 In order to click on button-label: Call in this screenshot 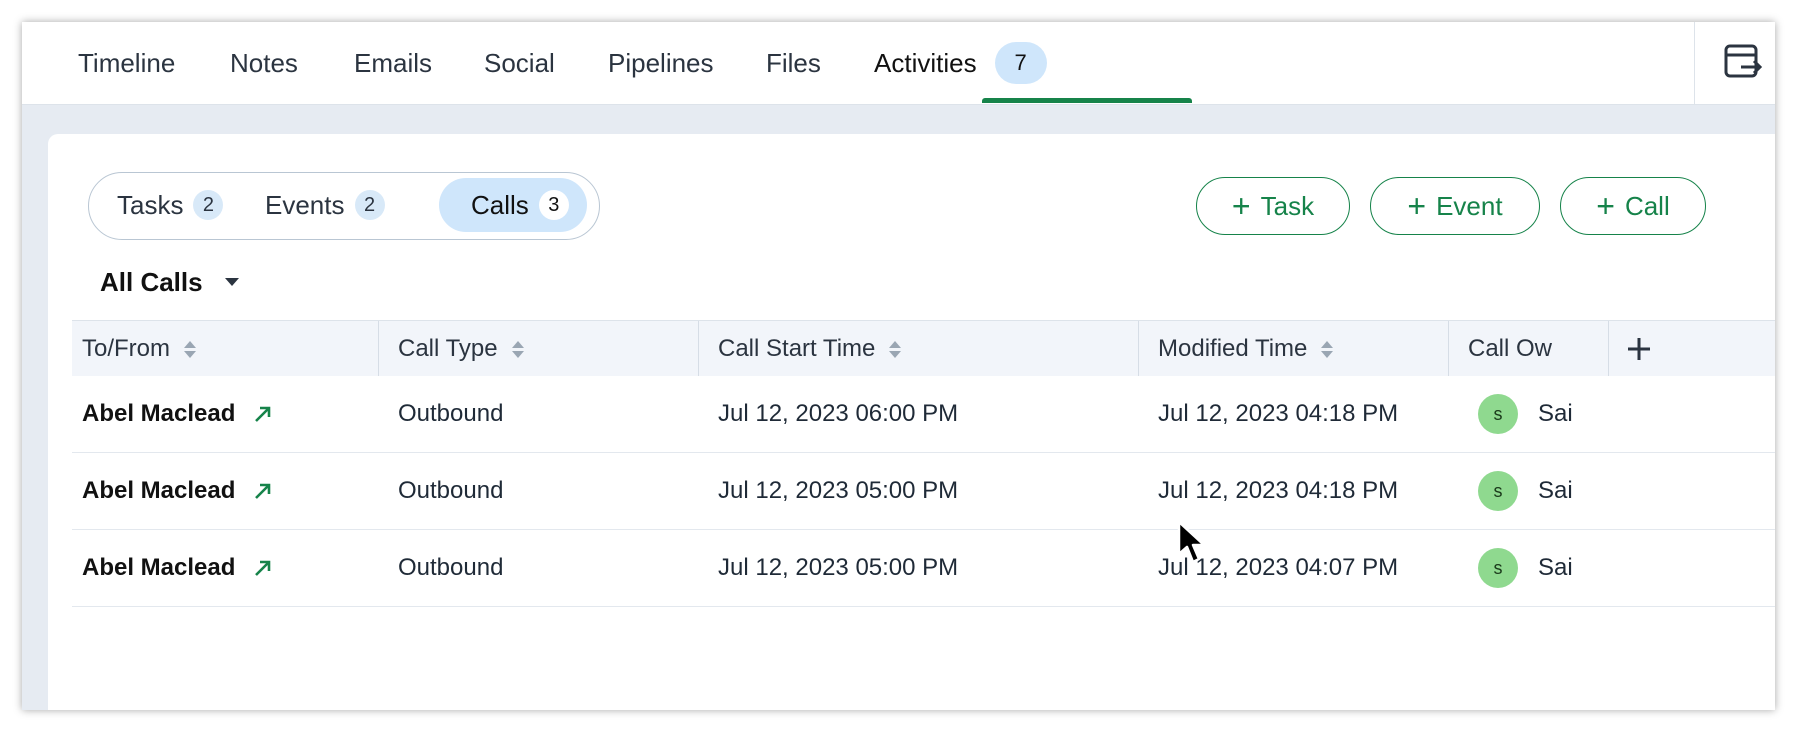, I will do `click(1647, 205)`.